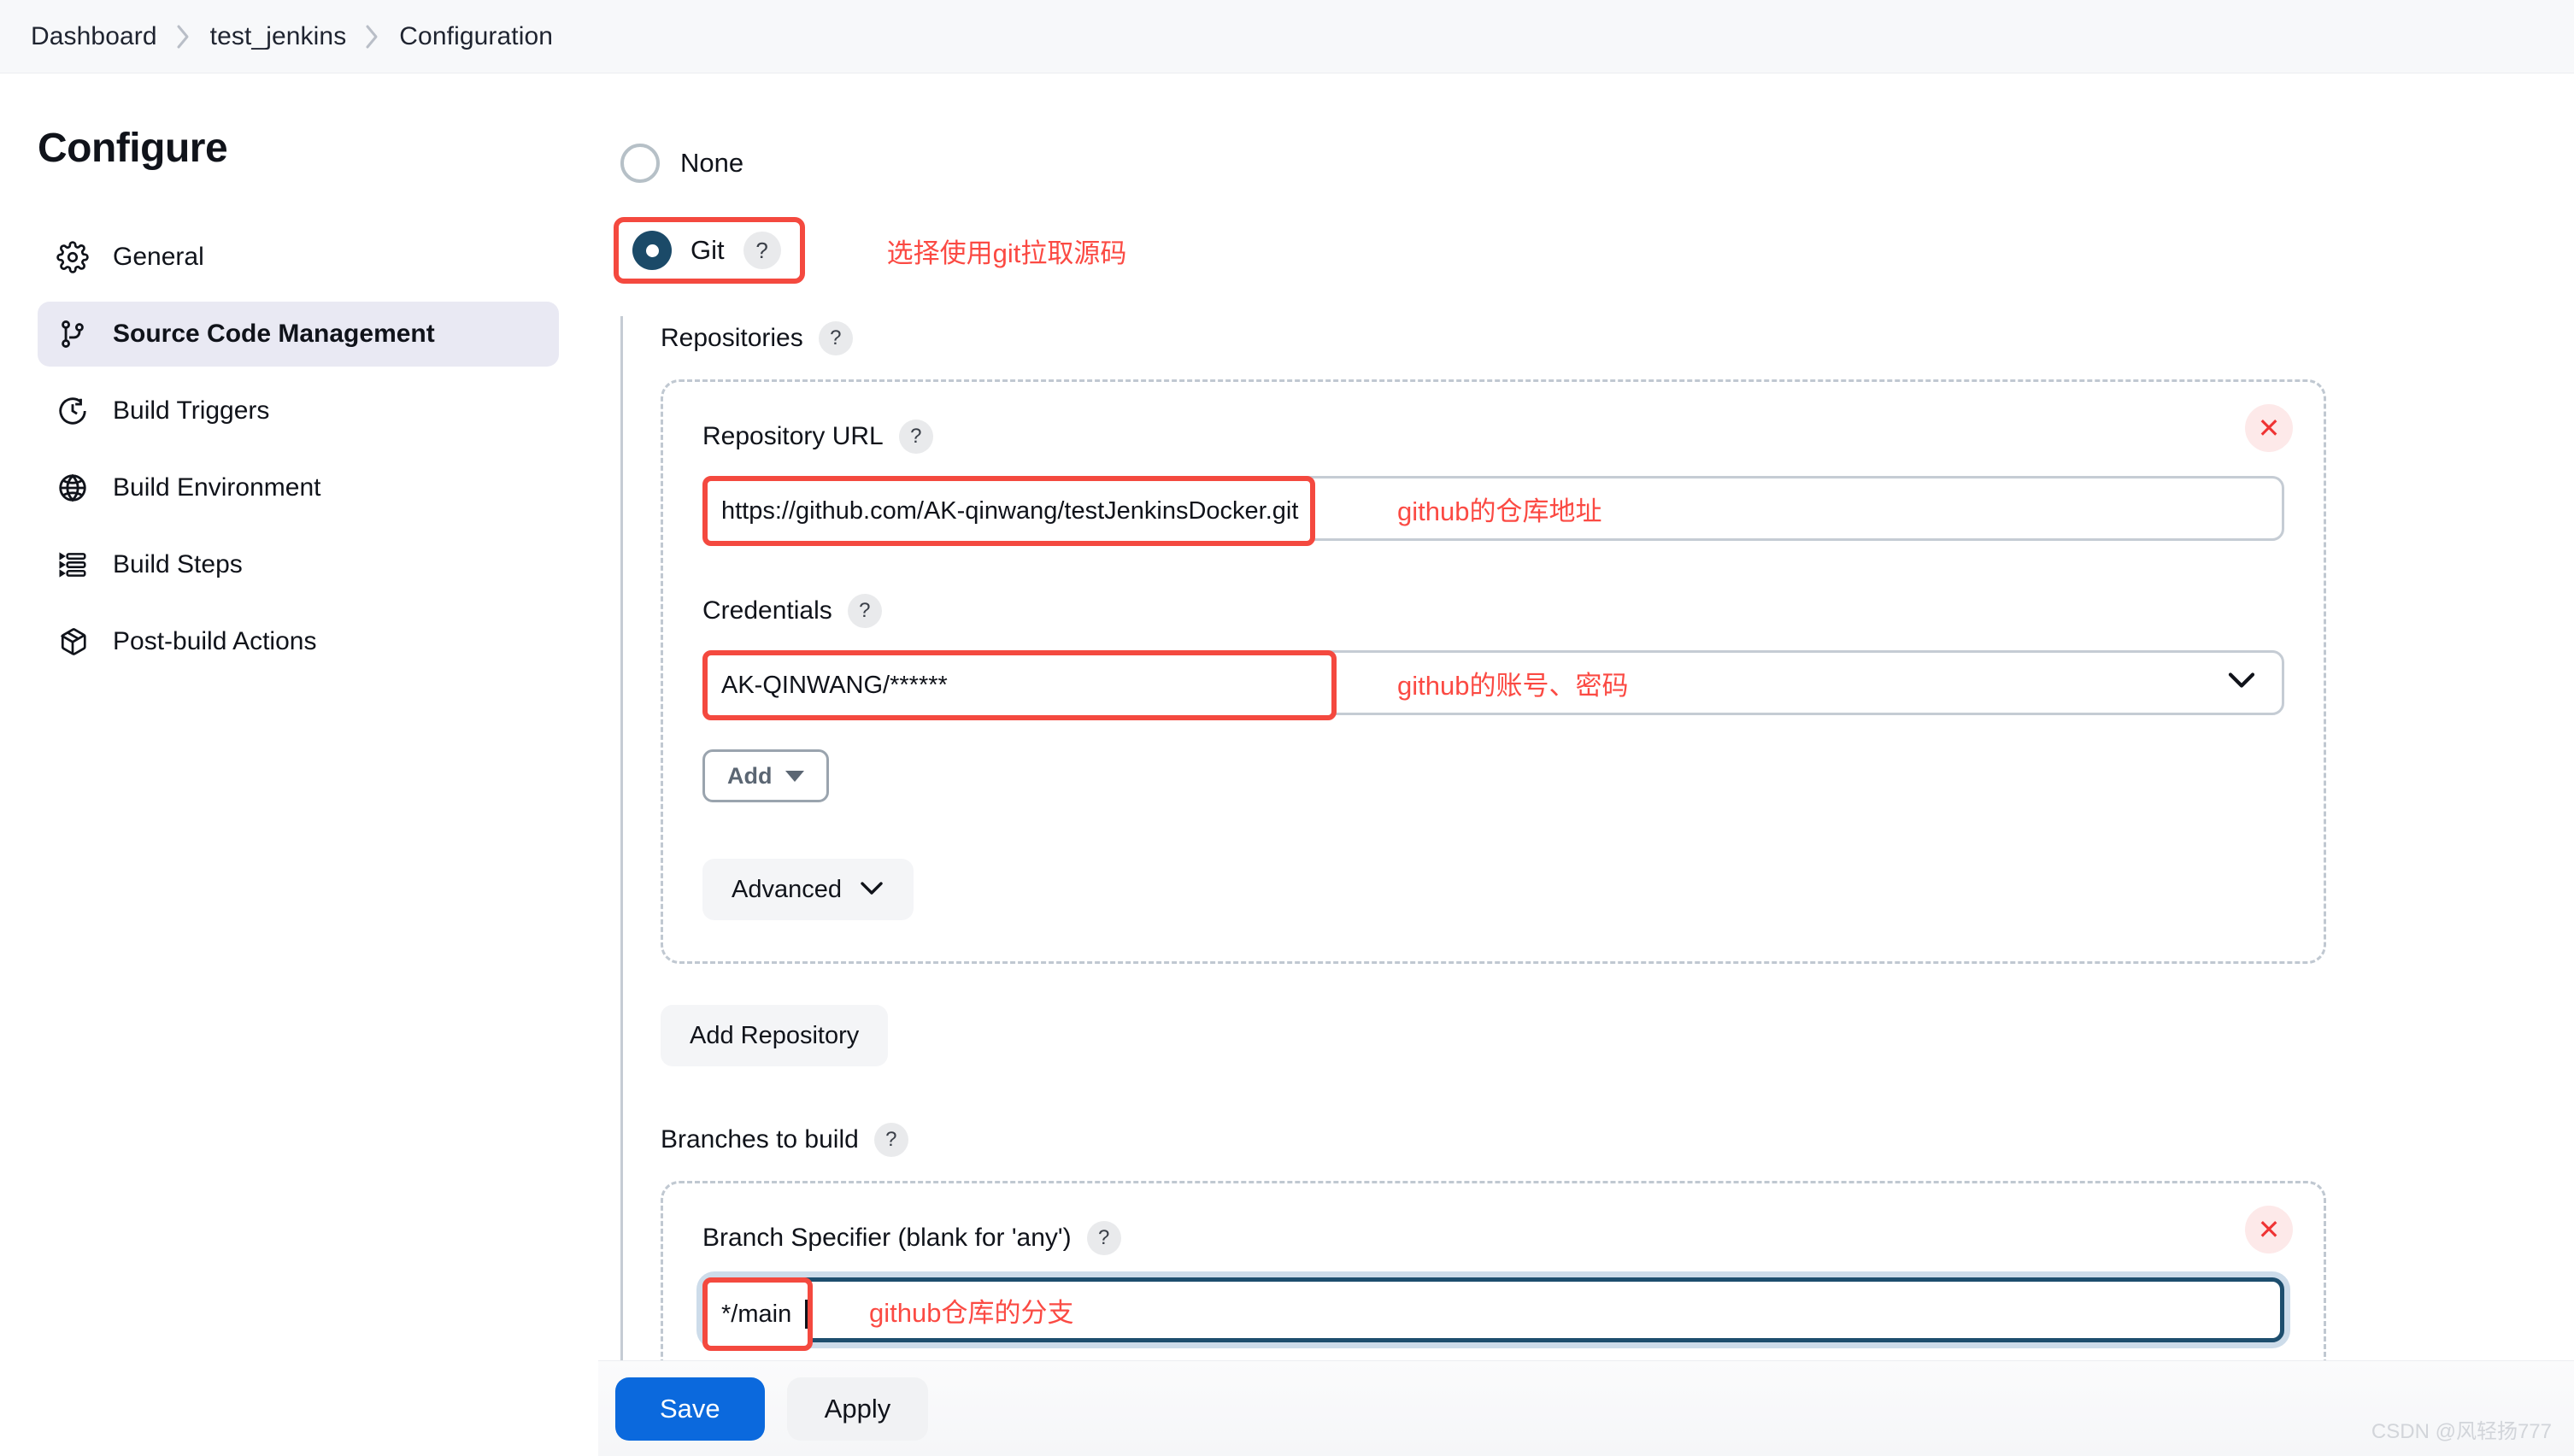  Describe the element at coordinates (298, 411) in the screenshot. I see `sidebar-item-build-triggers: Build Triggers` at that location.